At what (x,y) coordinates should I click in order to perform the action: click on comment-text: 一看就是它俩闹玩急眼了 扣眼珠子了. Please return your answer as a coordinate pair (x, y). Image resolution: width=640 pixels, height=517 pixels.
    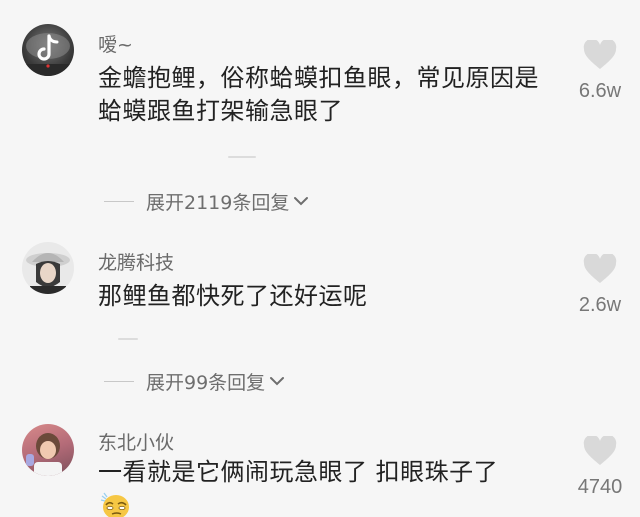
    Looking at the image, I should click on (298, 472).